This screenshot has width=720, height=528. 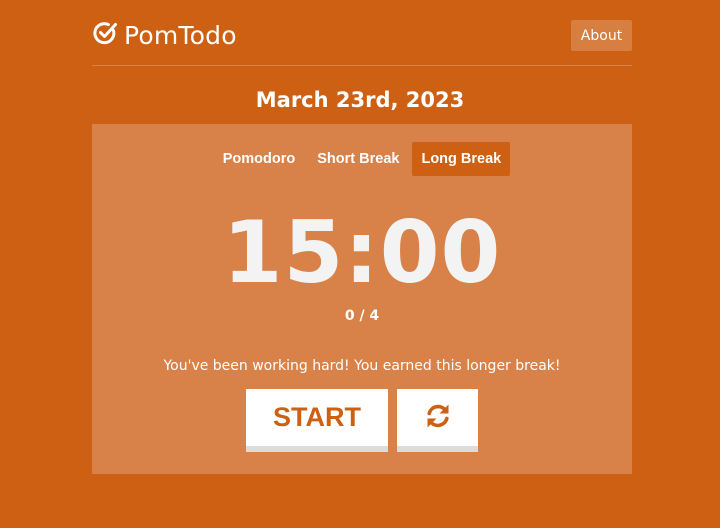 I want to click on tab-long-break: Long Break, so click(x=461, y=159).